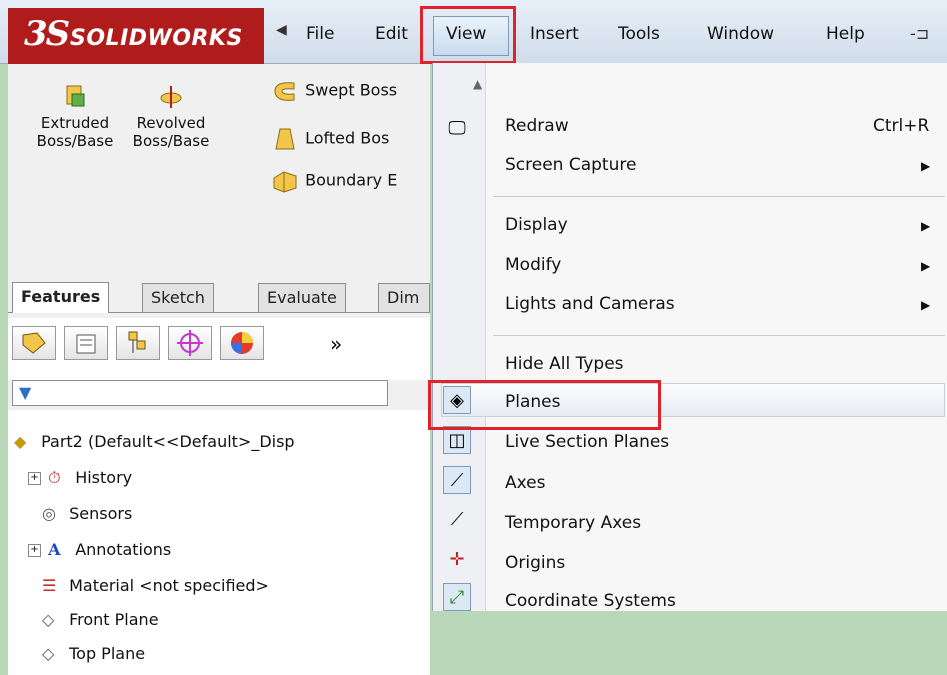  What do you see at coordinates (156, 38) in the screenshot?
I see `logo-wordmark: SOLIDWORKS` at bounding box center [156, 38].